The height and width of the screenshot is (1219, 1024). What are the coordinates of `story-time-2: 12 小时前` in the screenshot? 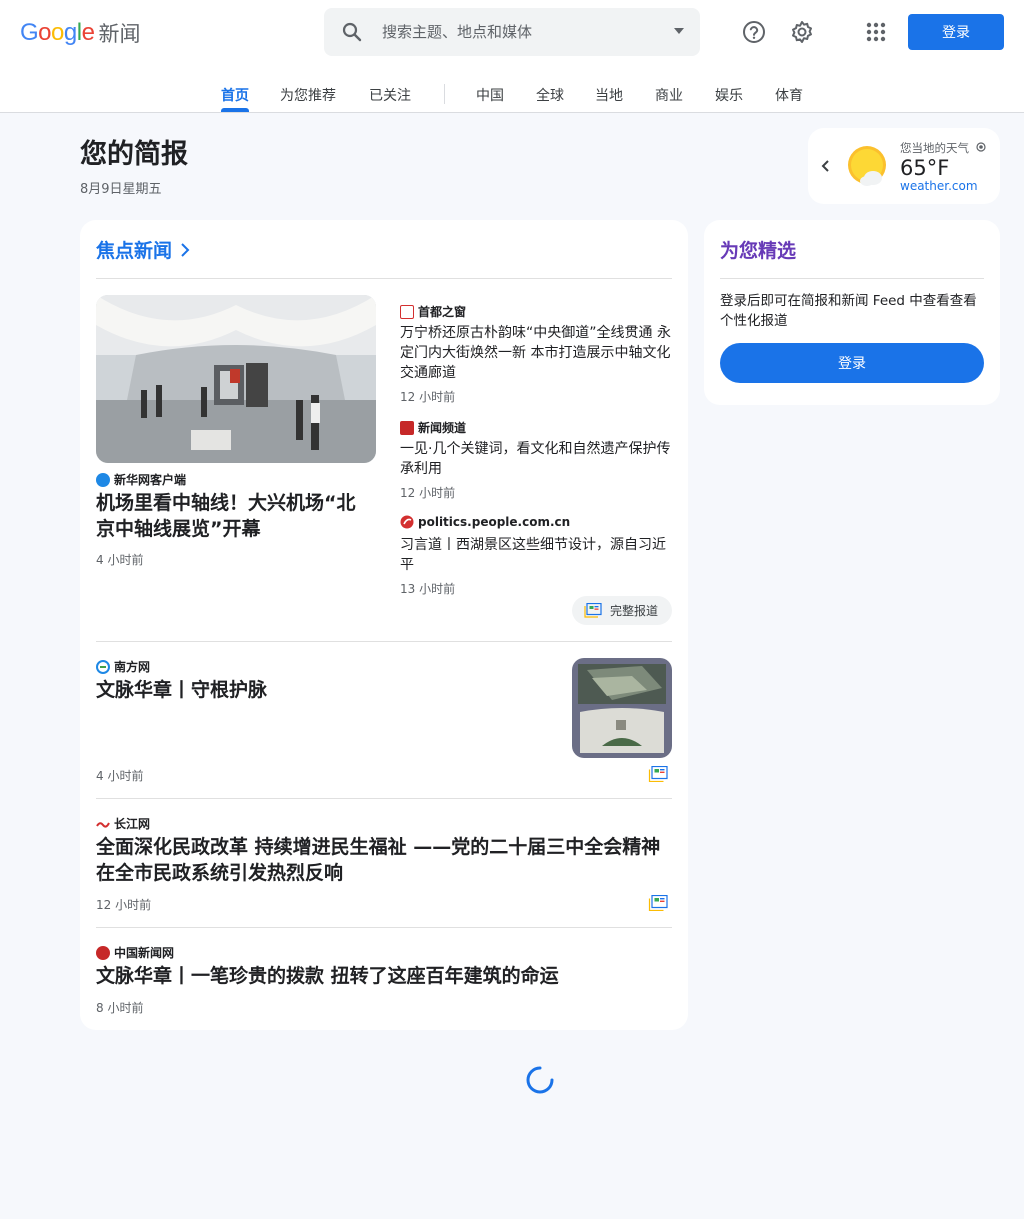 It's located at (124, 905).